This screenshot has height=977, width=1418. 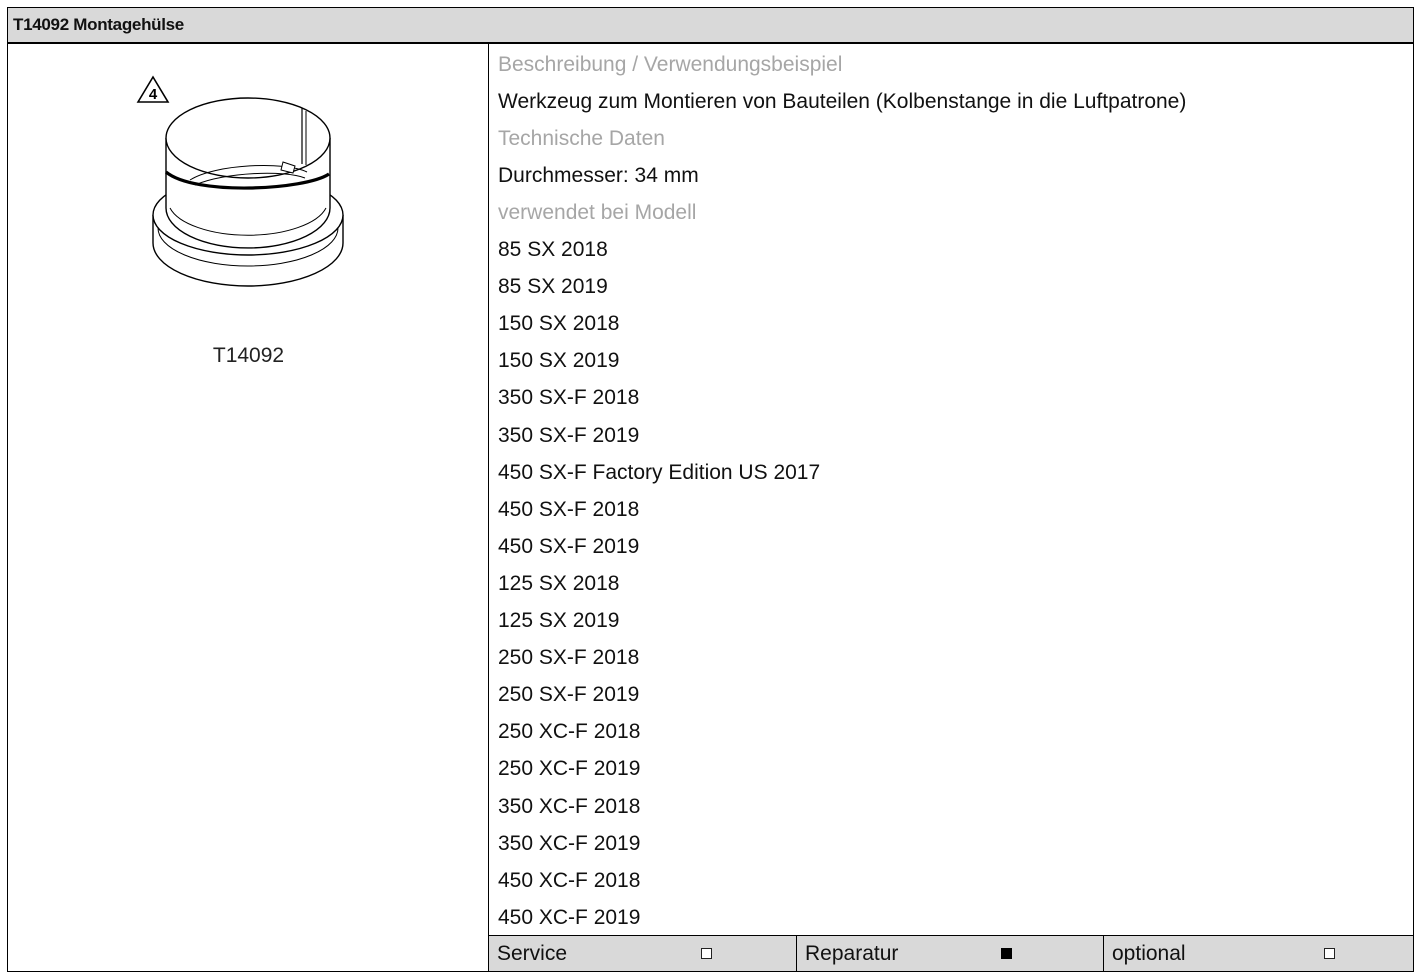 I want to click on model-item: 350 XC-F 2019, so click(x=569, y=843).